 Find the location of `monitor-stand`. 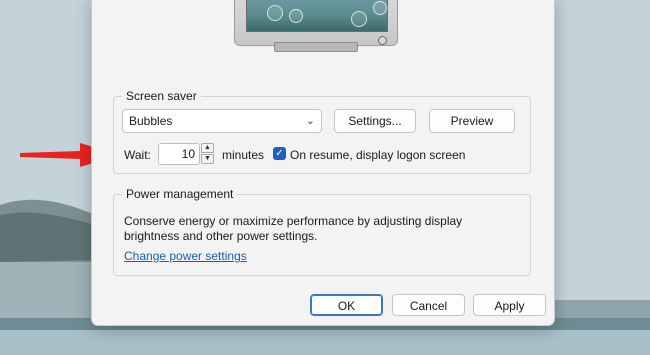

monitor-stand is located at coordinates (316, 47).